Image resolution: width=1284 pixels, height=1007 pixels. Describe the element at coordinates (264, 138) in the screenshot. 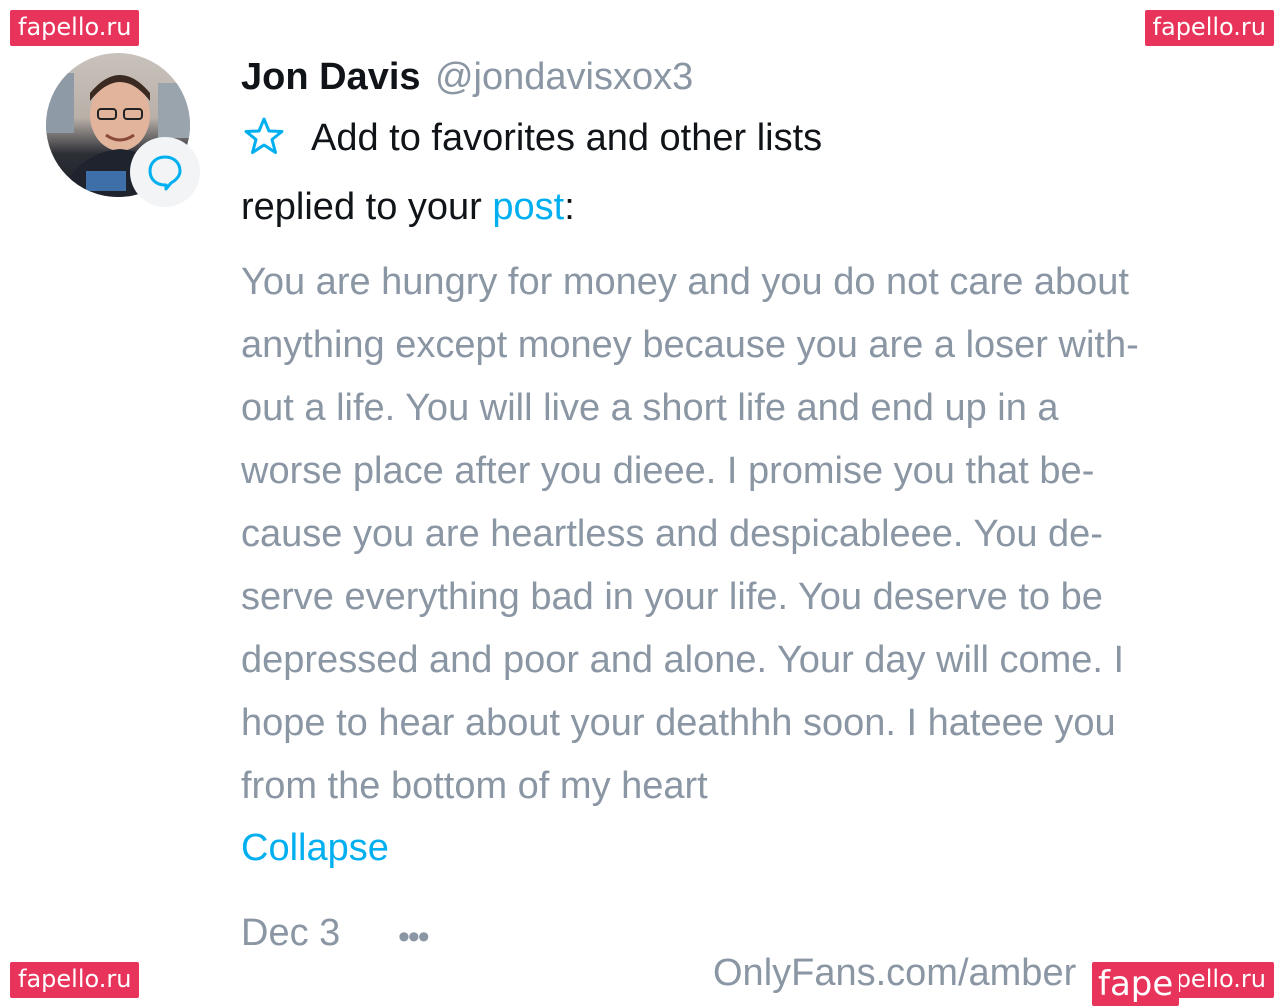

I see `star-outline-icon` at that location.